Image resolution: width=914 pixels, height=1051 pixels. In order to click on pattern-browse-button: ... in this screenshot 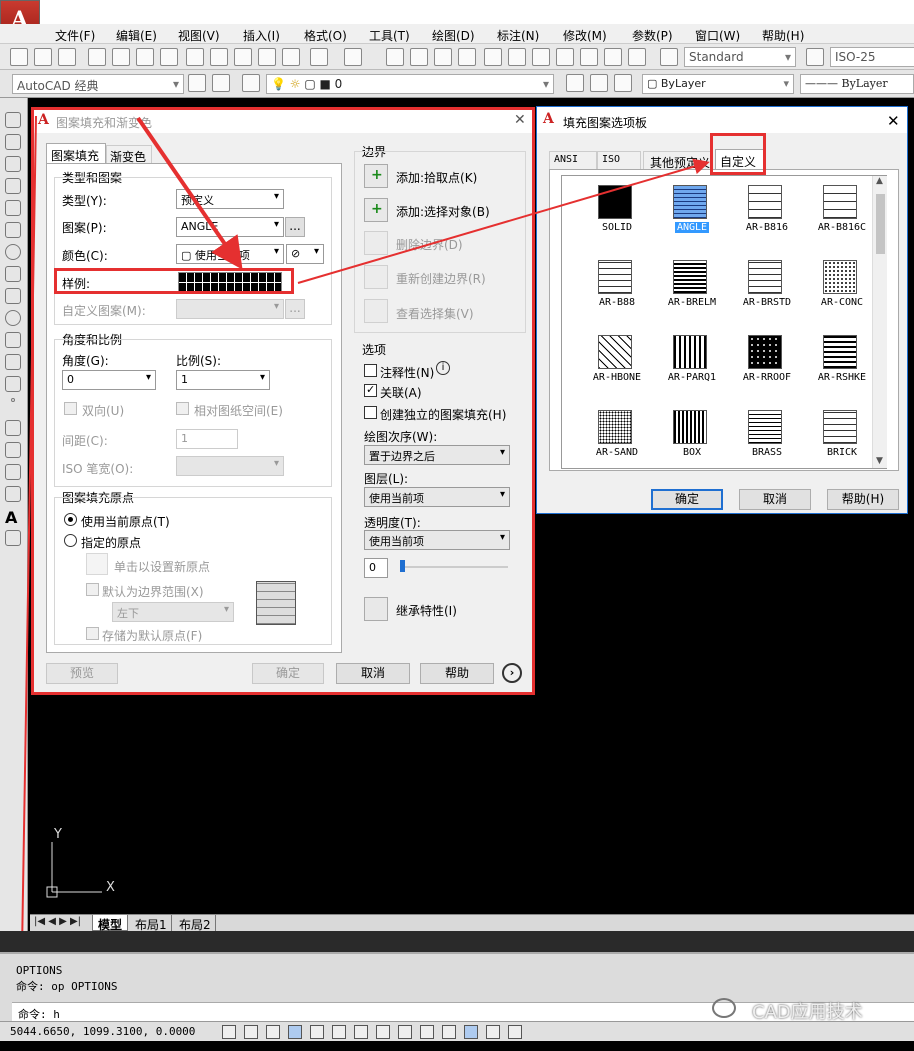, I will do `click(295, 227)`.